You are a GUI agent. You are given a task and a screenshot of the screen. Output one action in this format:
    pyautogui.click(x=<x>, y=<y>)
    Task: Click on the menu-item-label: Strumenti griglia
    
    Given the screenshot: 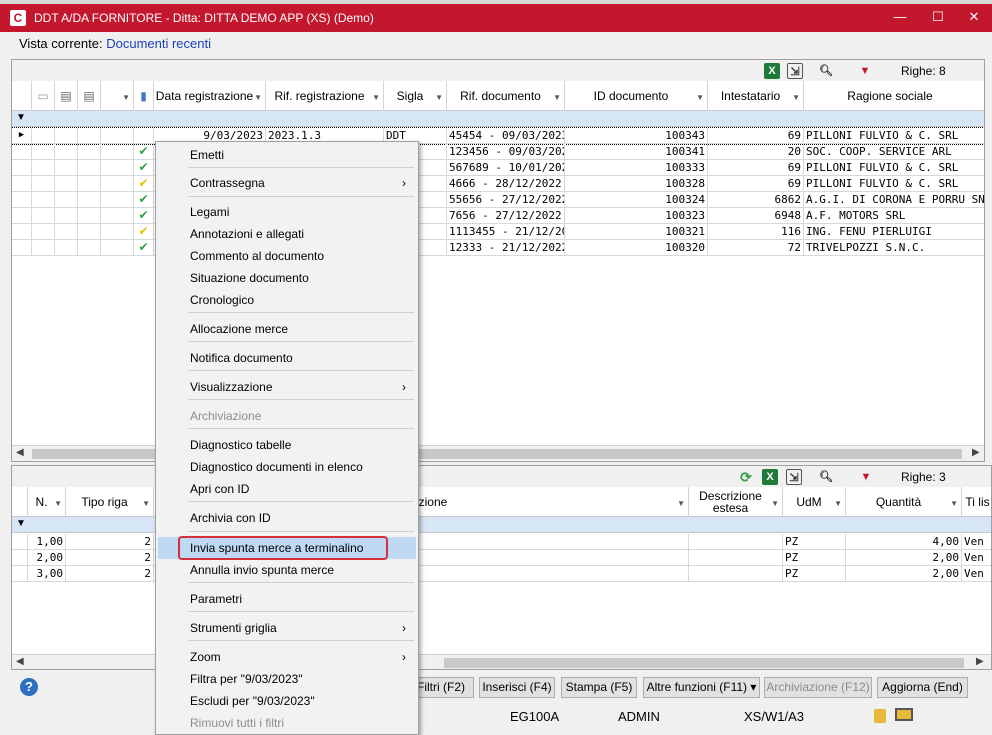 What is the action you would take?
    pyautogui.click(x=233, y=628)
    